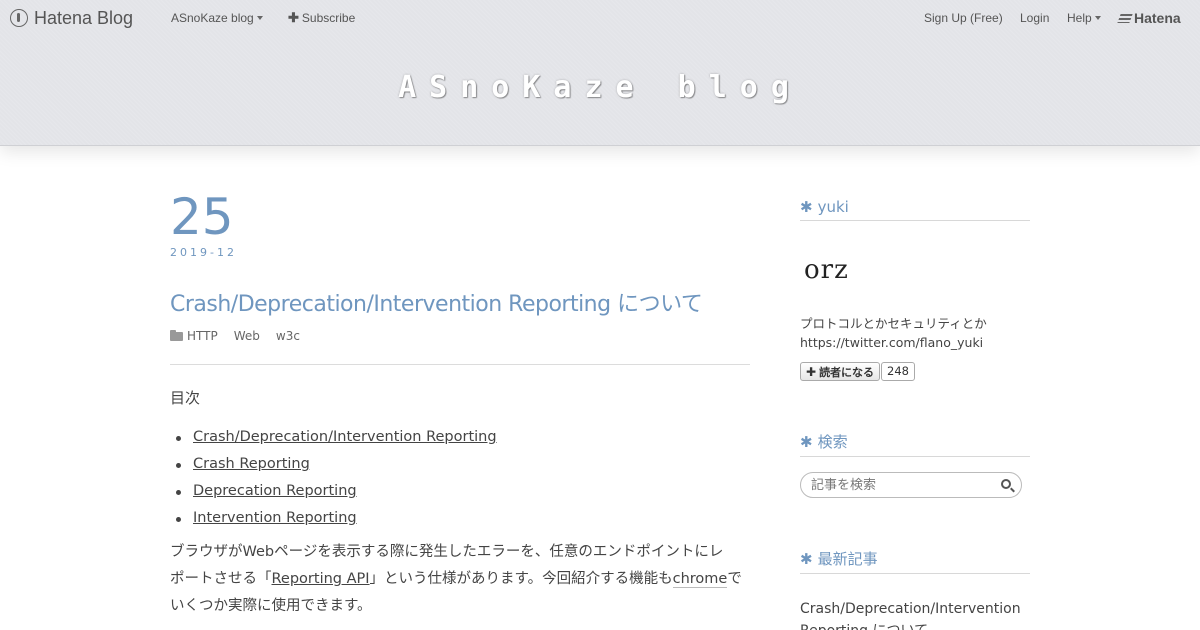  I want to click on signup-link: Sign Up (Free), so click(963, 18).